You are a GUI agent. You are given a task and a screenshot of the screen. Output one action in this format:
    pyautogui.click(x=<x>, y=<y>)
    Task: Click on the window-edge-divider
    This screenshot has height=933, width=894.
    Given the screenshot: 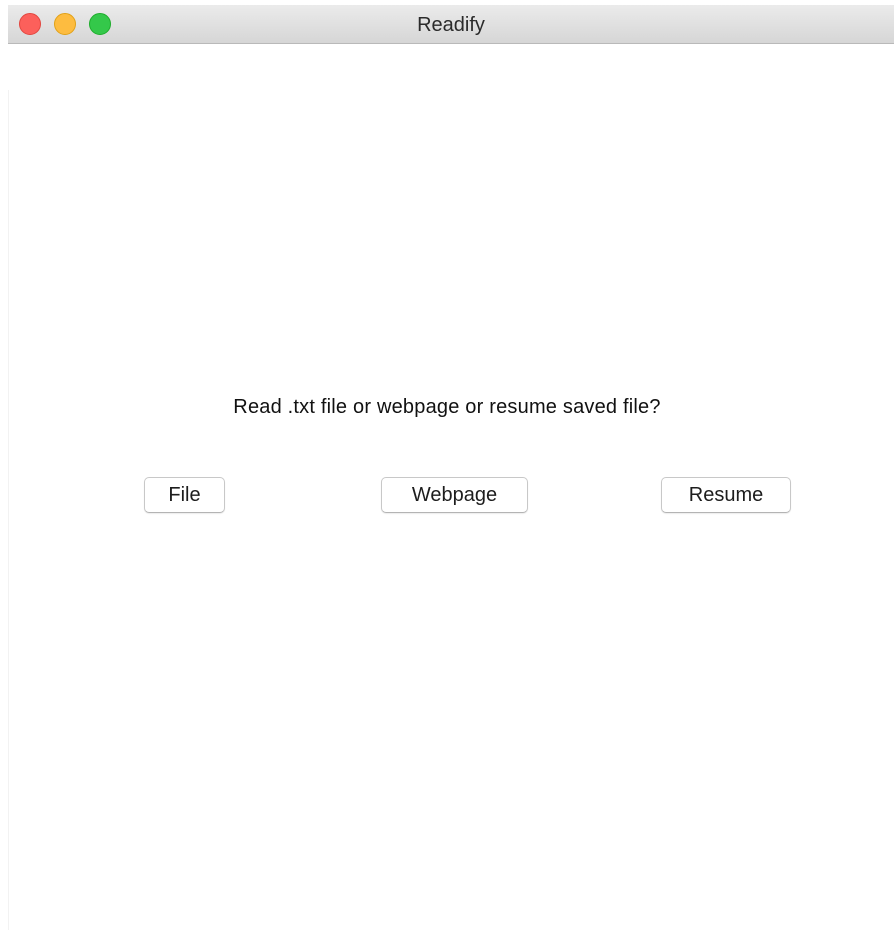 What is the action you would take?
    pyautogui.click(x=8, y=510)
    